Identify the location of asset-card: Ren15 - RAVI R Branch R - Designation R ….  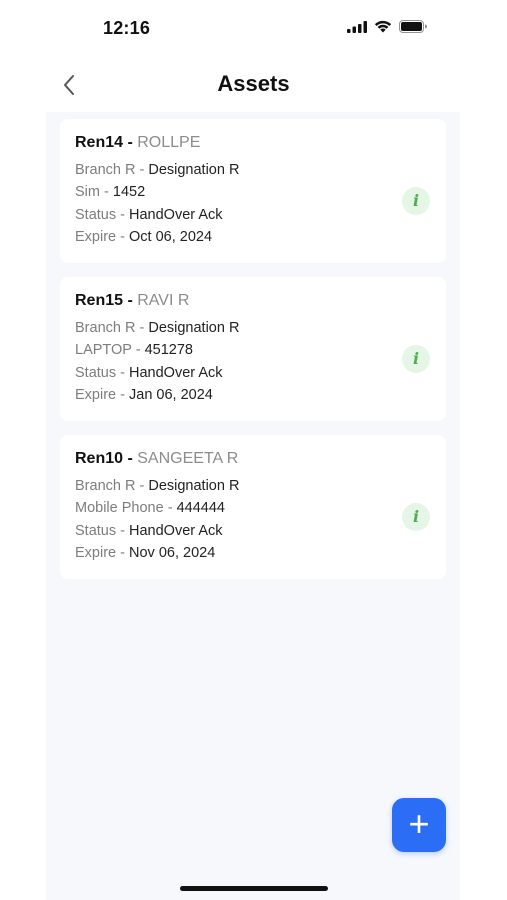
(253, 349).